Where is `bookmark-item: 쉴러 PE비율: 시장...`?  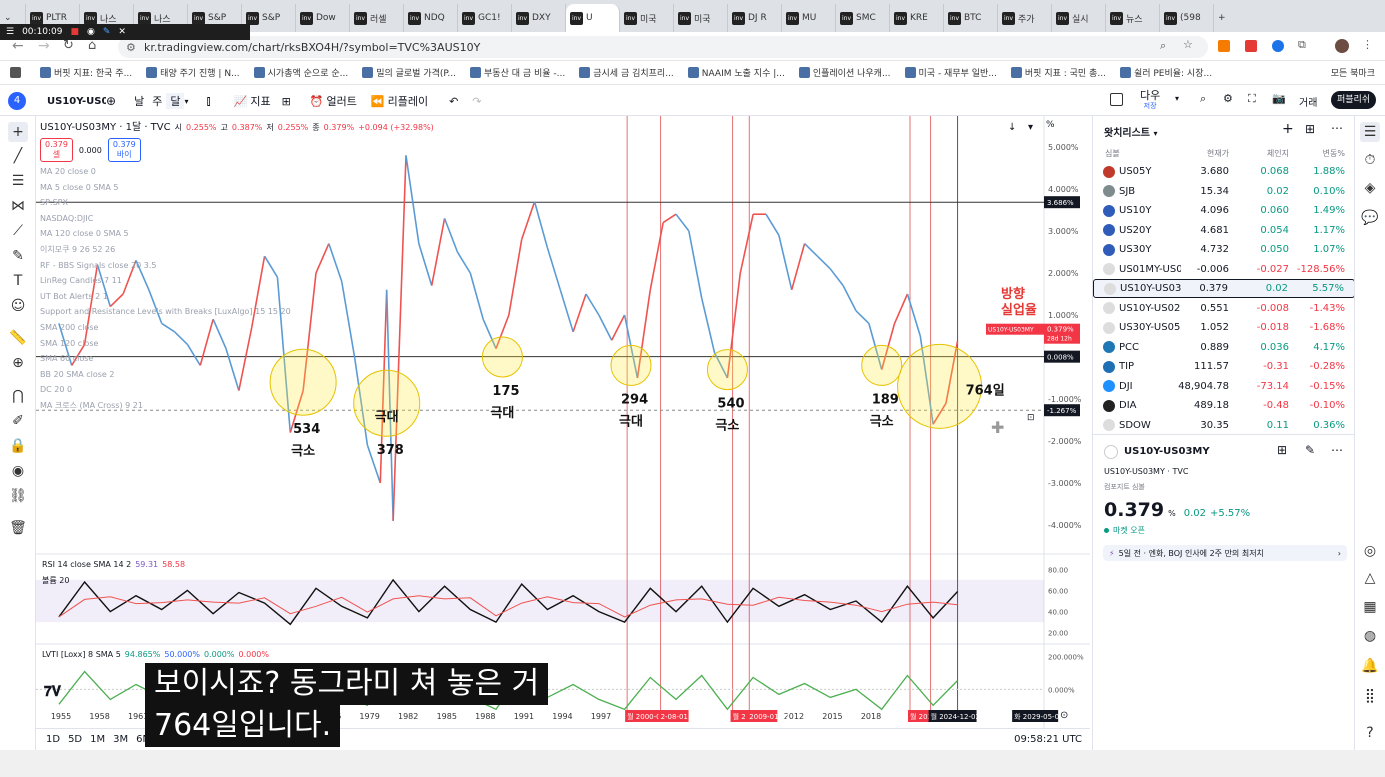
bookmark-item: 쉴러 PE비율: 시장... is located at coordinates (1165, 72).